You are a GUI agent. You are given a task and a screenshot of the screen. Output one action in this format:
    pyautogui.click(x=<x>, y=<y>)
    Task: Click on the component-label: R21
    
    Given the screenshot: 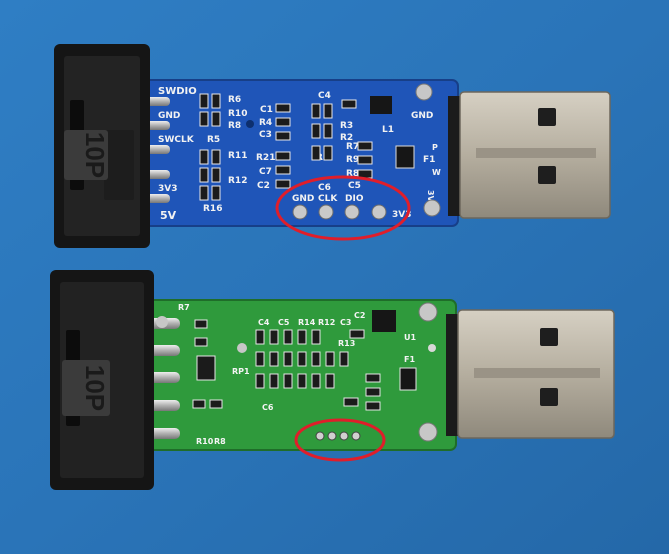 What is the action you would take?
    pyautogui.click(x=265, y=158)
    